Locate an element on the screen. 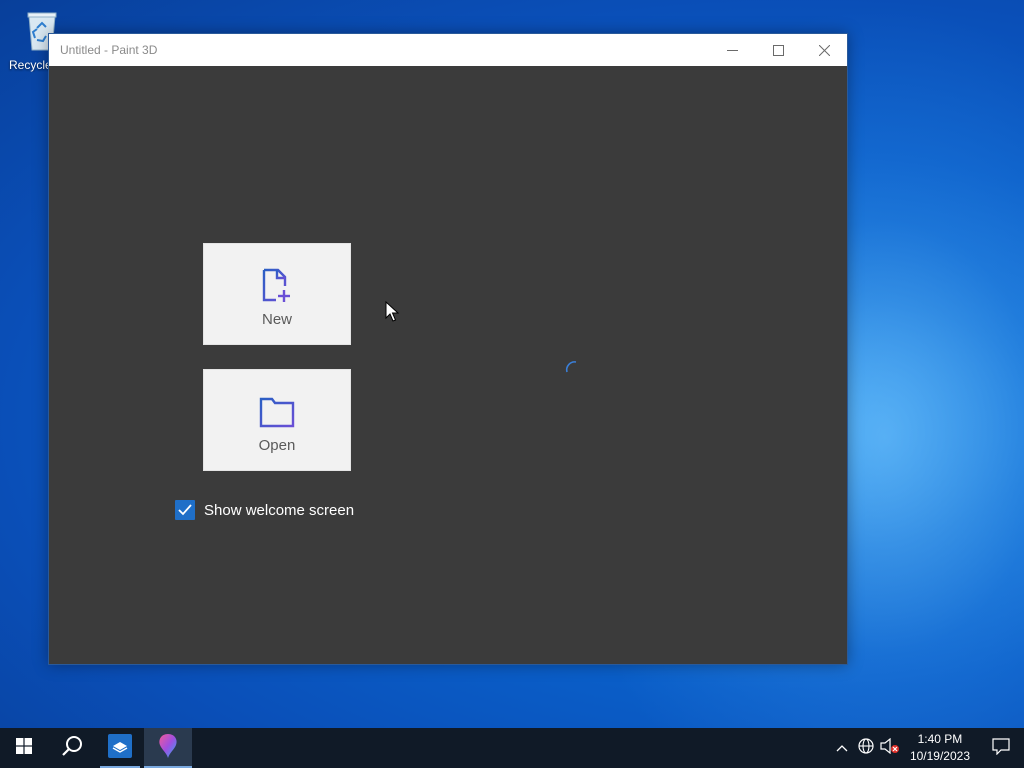 Image resolution: width=1024 pixels, height=768 pixels. open-button: Open is located at coordinates (277, 420).